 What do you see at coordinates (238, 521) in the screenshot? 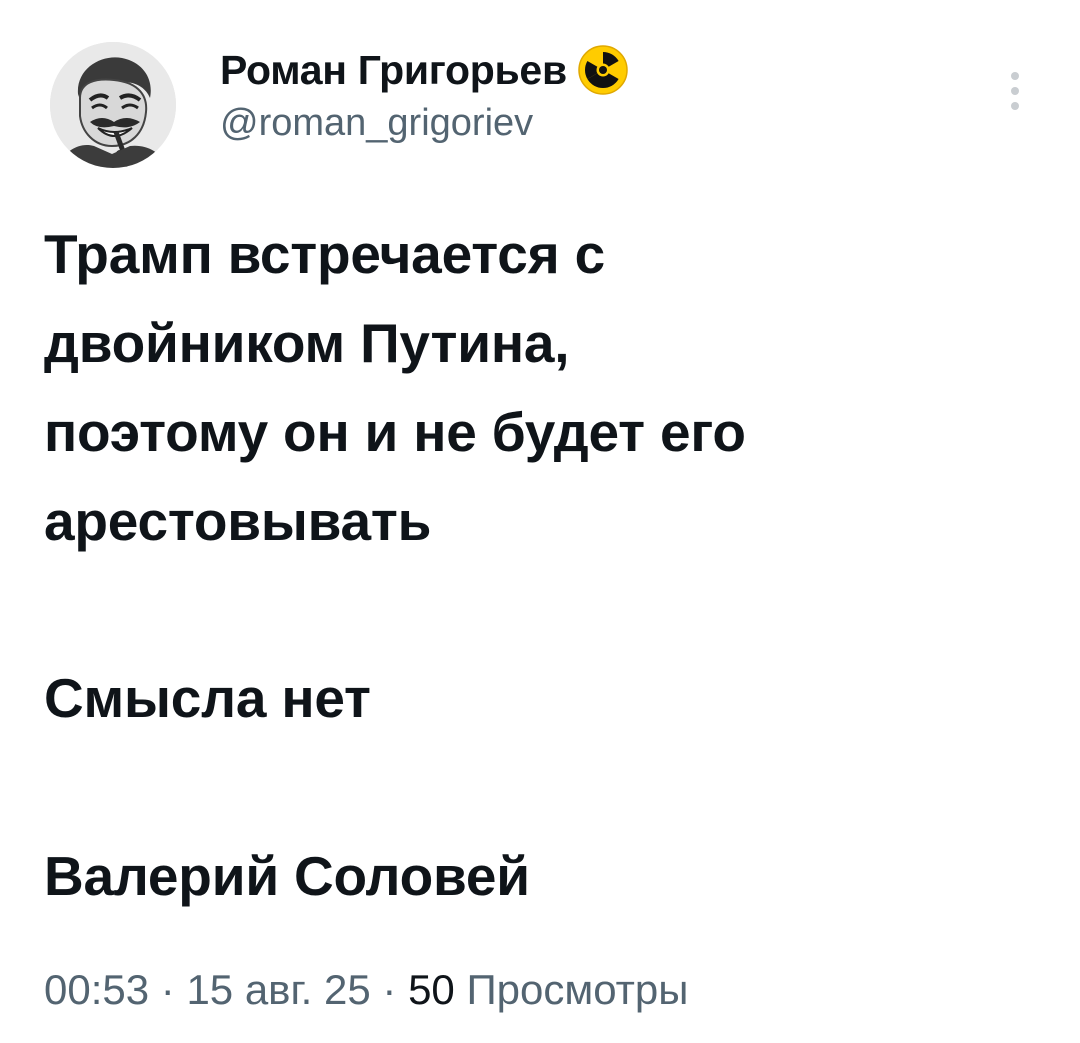
I see `tweet-line: арестовывать` at bounding box center [238, 521].